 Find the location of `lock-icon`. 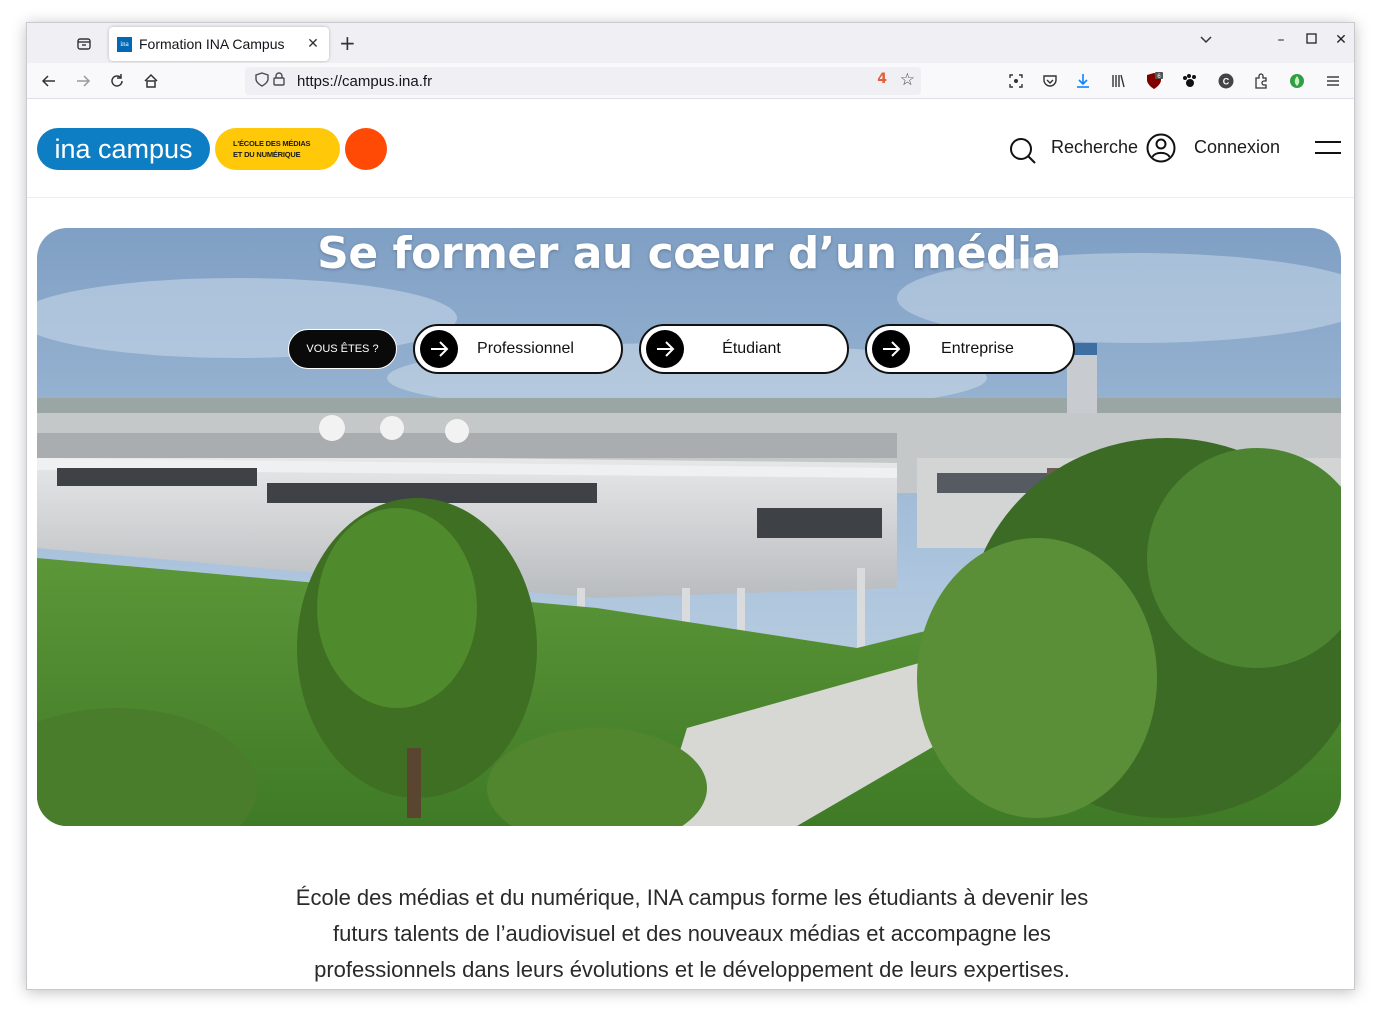

lock-icon is located at coordinates (279, 81).